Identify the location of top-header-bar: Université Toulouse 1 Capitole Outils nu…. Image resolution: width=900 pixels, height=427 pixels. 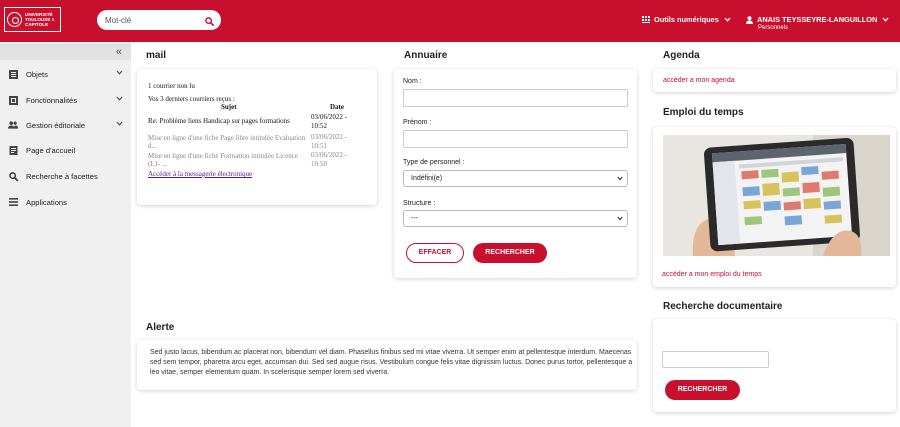
(450, 21).